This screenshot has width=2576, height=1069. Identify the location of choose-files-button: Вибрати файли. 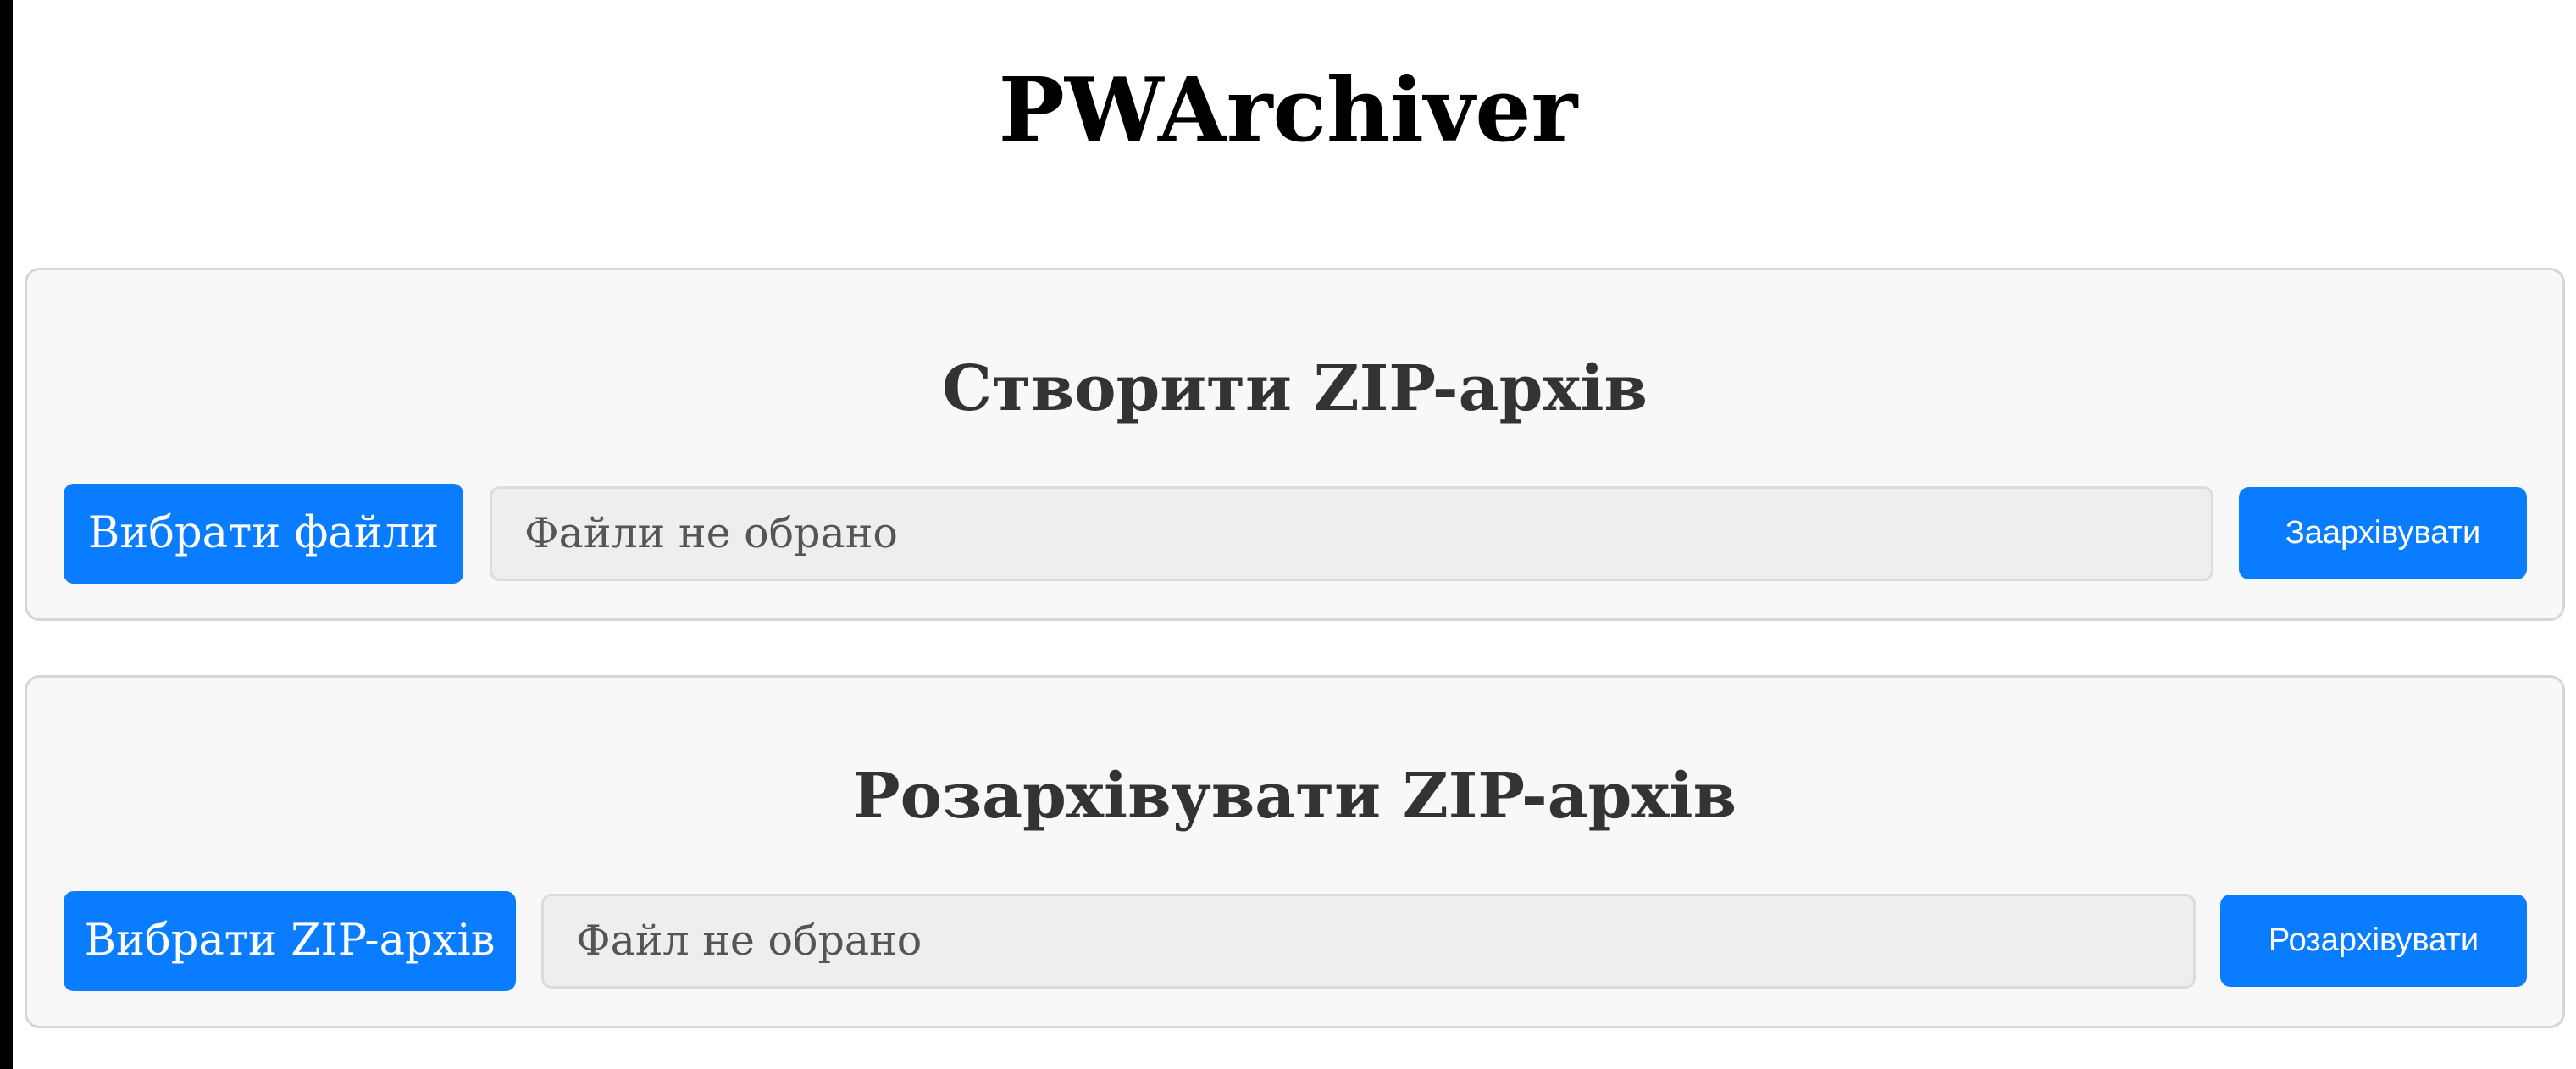
(263, 534).